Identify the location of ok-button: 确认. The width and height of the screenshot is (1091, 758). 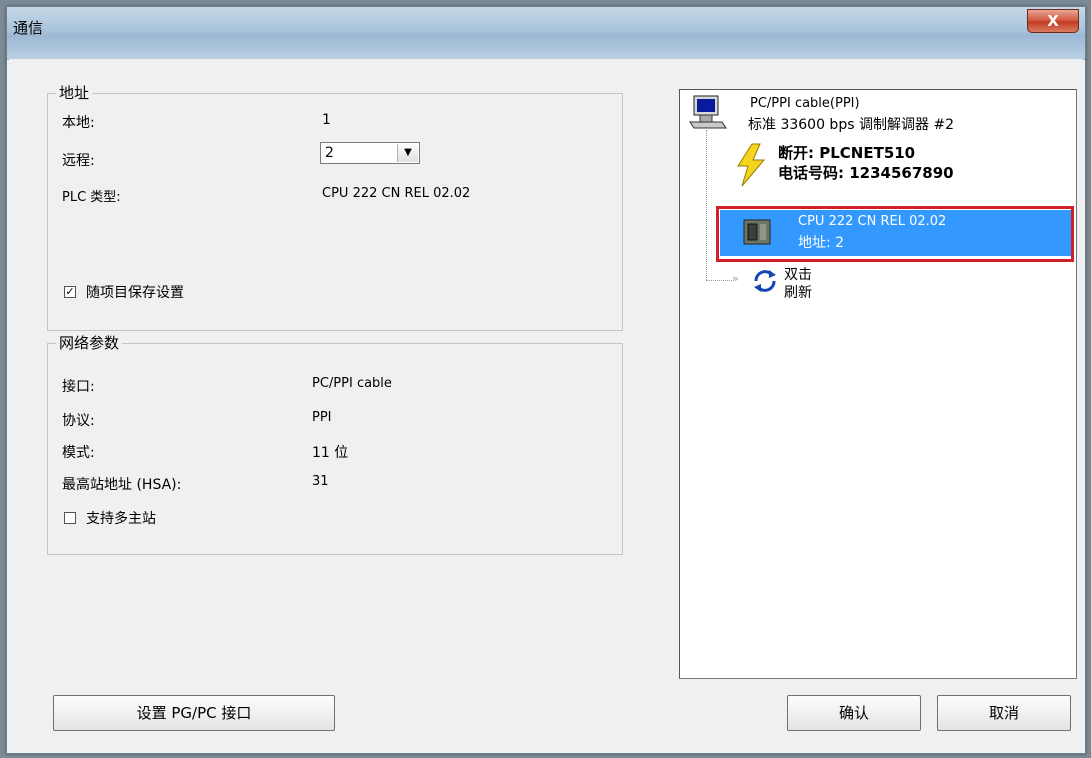
(854, 713).